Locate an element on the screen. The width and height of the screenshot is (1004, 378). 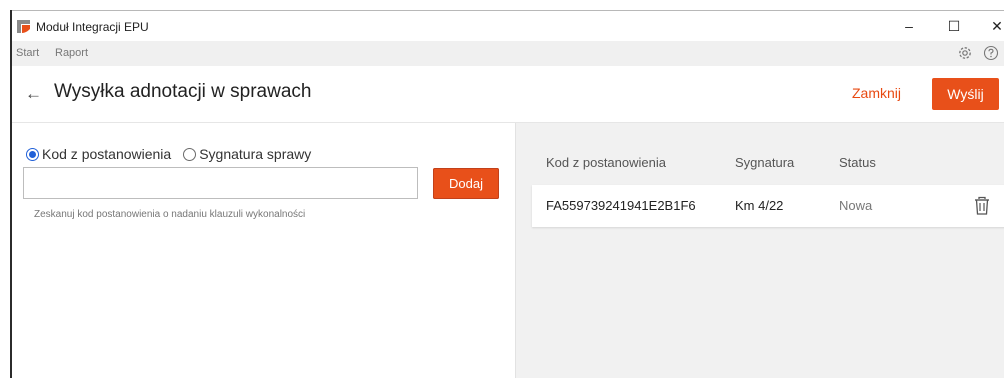
row-code: FA559739241941E2B1F6 is located at coordinates (621, 205).